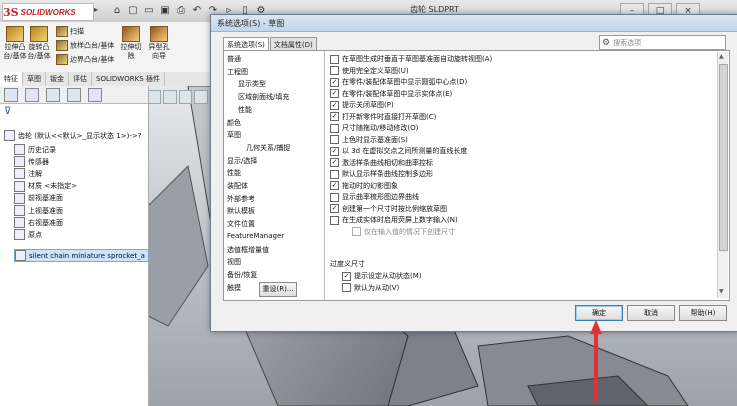  What do you see at coordinates (81, 255) in the screenshot?
I see `tree-item-selected: silent chain miniature sprocket_a` at bounding box center [81, 255].